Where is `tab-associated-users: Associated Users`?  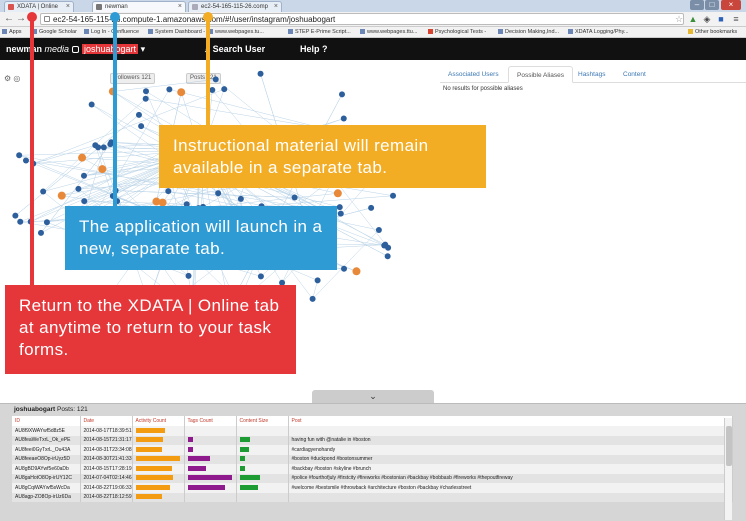
tab-associated-users: Associated Users is located at coordinates (473, 74).